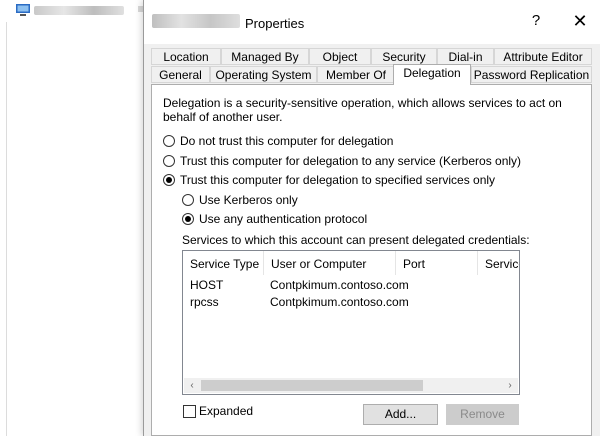  Describe the element at coordinates (223, 117) in the screenshot. I see `description-line-2: behalf of another user.` at that location.